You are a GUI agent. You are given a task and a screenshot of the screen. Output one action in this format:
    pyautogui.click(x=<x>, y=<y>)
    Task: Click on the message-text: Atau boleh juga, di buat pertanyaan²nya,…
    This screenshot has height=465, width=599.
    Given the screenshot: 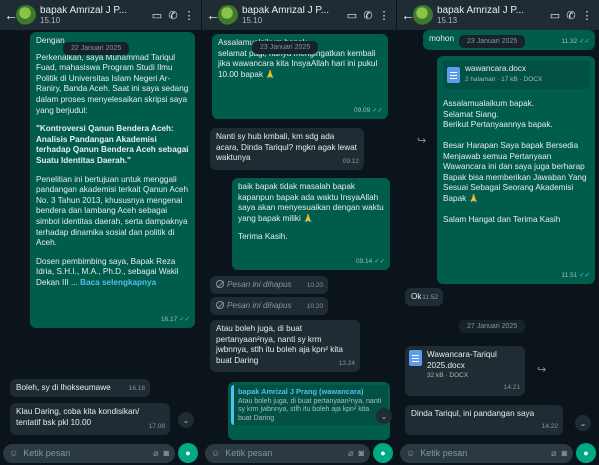 What is the action you would take?
    pyautogui.click(x=279, y=344)
    